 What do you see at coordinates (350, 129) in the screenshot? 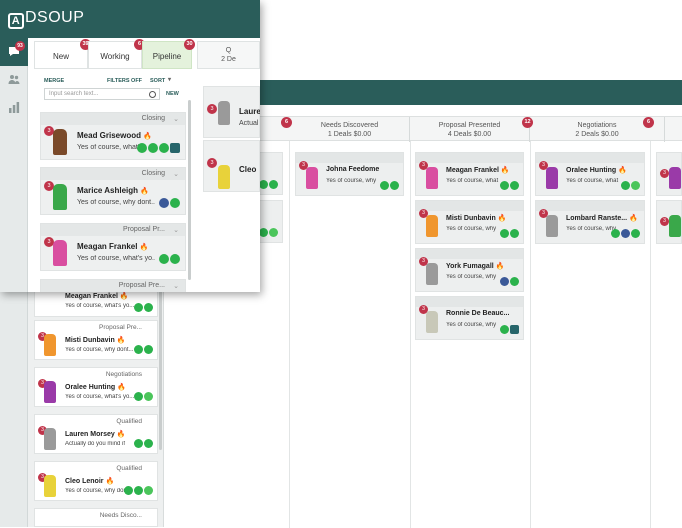
I see `stage-needs-discovered: Needs Discovered 1 Deals $0.00` at bounding box center [350, 129].